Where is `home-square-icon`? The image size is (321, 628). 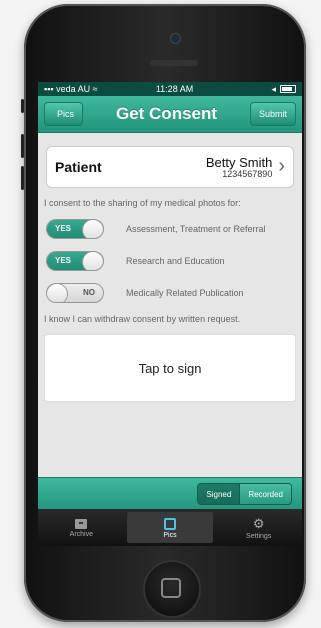 home-square-icon is located at coordinates (171, 588).